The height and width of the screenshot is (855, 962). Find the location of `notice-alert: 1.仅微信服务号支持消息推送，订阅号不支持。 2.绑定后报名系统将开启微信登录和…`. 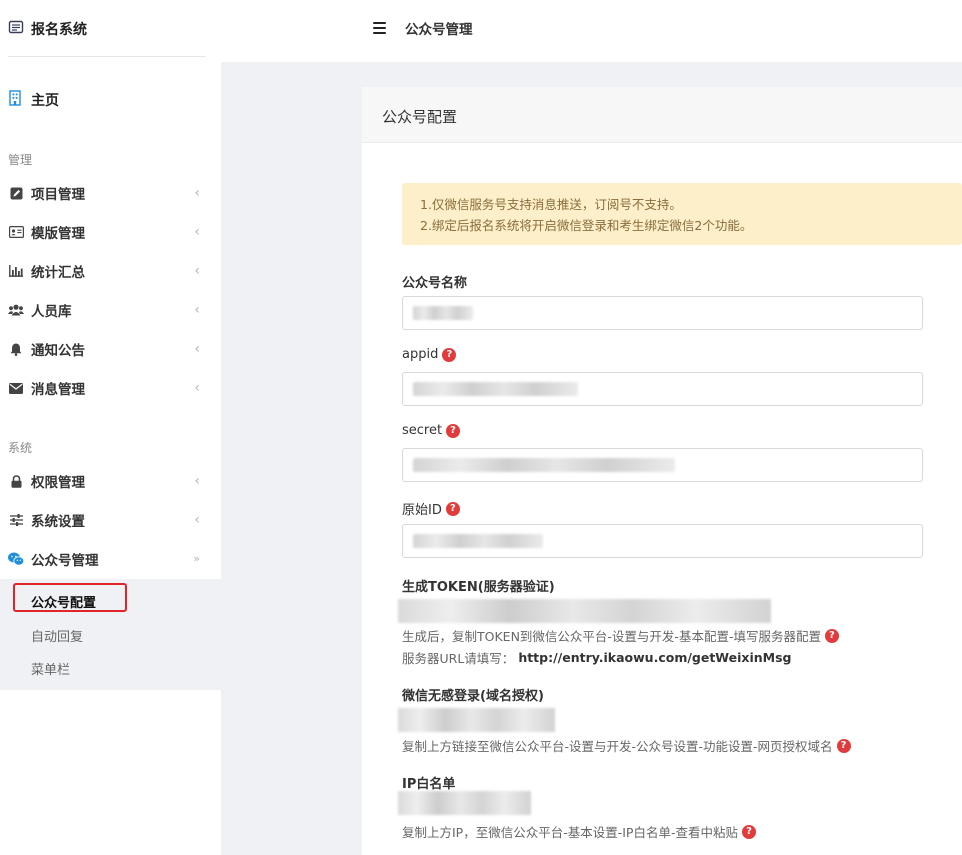

notice-alert: 1.仅微信服务号支持消息推送，订阅号不支持。 2.绑定后报名系统将开启微信登录和… is located at coordinates (682, 214).